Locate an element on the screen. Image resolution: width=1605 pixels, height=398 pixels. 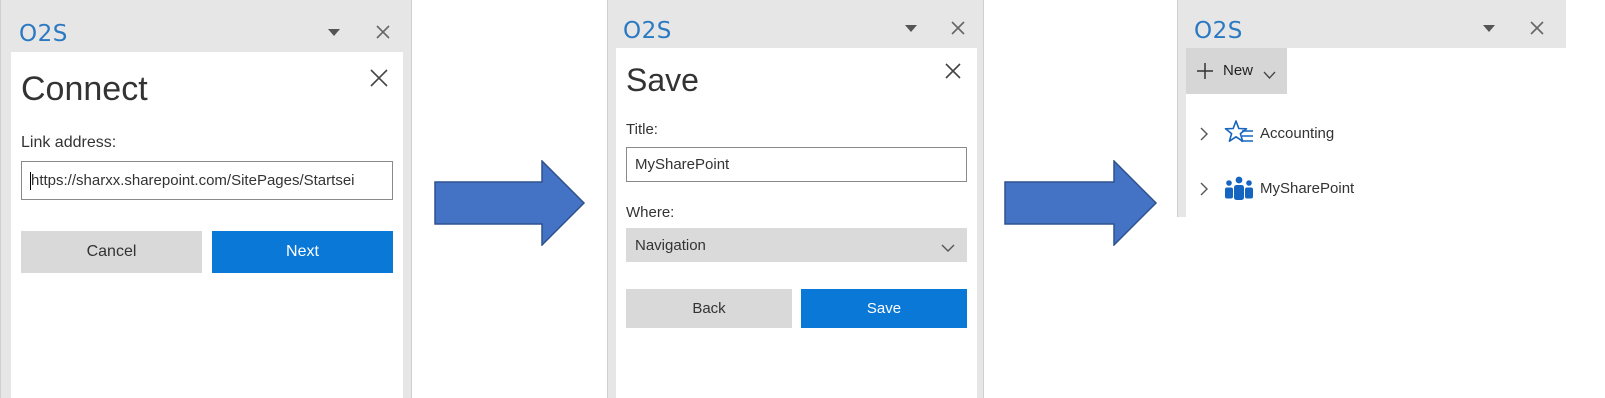
nav-panel: New Accounting MySharePoint is located at coordinates (1376, 132).